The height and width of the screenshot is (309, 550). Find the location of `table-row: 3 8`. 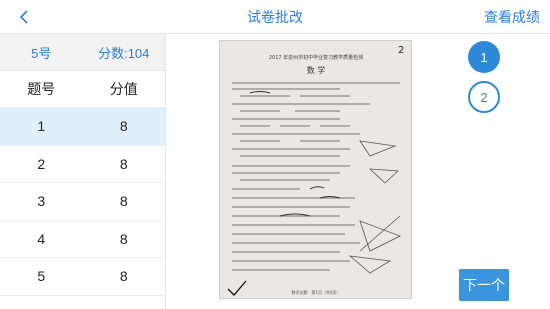

table-row: 3 8 is located at coordinates (82, 202).